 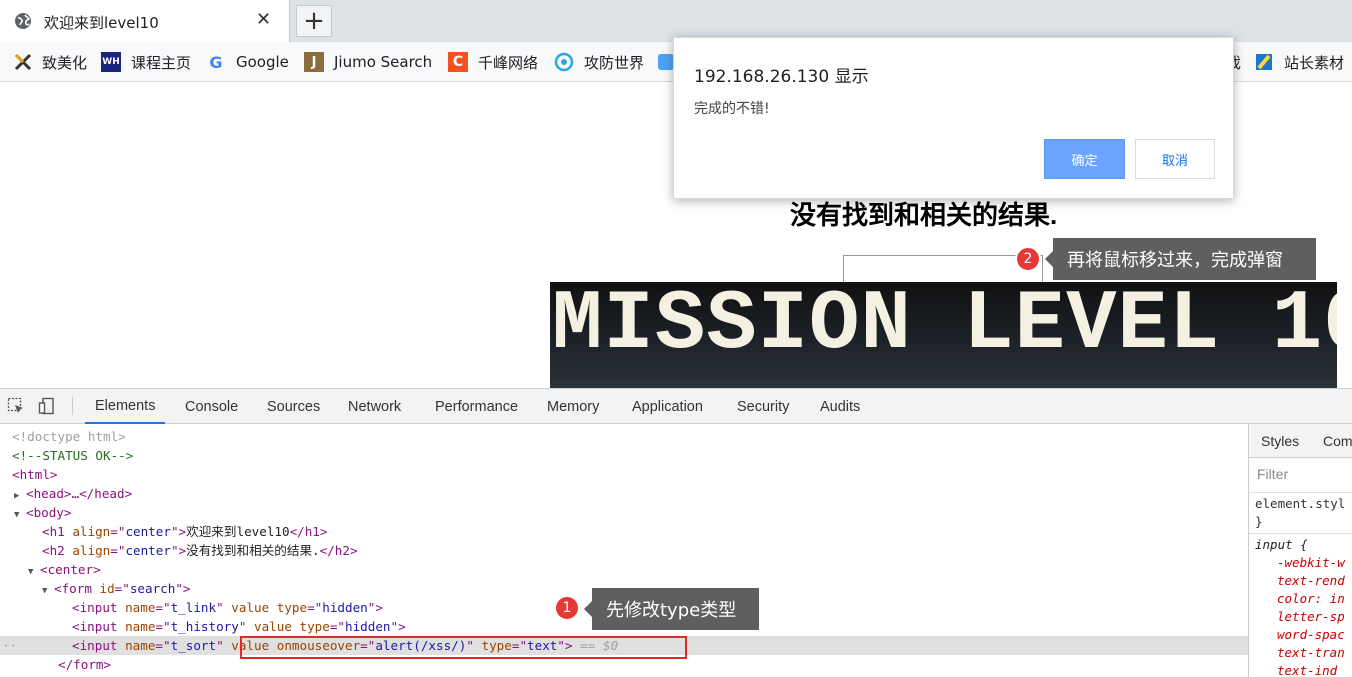 I want to click on cancel-button: 取消, so click(x=1175, y=159).